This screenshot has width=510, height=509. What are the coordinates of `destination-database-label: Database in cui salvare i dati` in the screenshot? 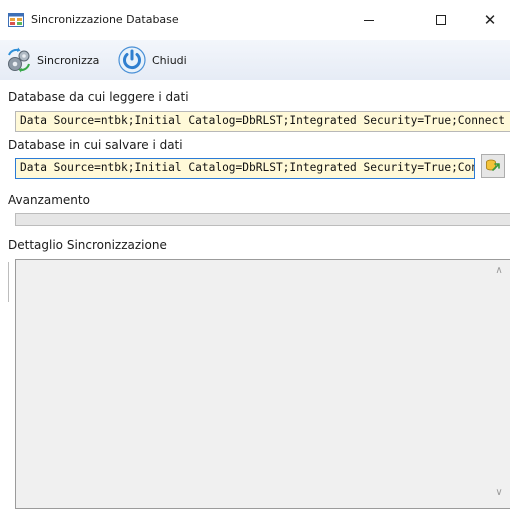 It's located at (95, 145).